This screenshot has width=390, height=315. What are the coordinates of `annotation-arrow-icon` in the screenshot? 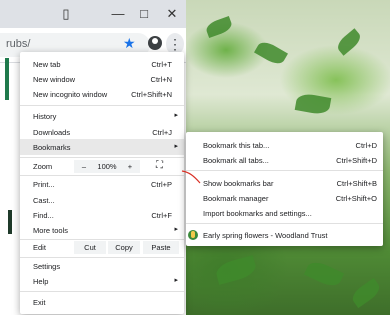 It's located at (191, 177).